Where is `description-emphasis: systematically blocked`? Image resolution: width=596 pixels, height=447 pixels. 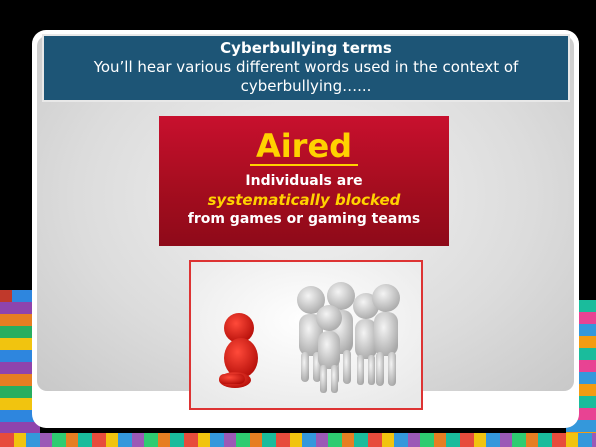
description-emphasis: systematically blocked is located at coordinates (304, 200).